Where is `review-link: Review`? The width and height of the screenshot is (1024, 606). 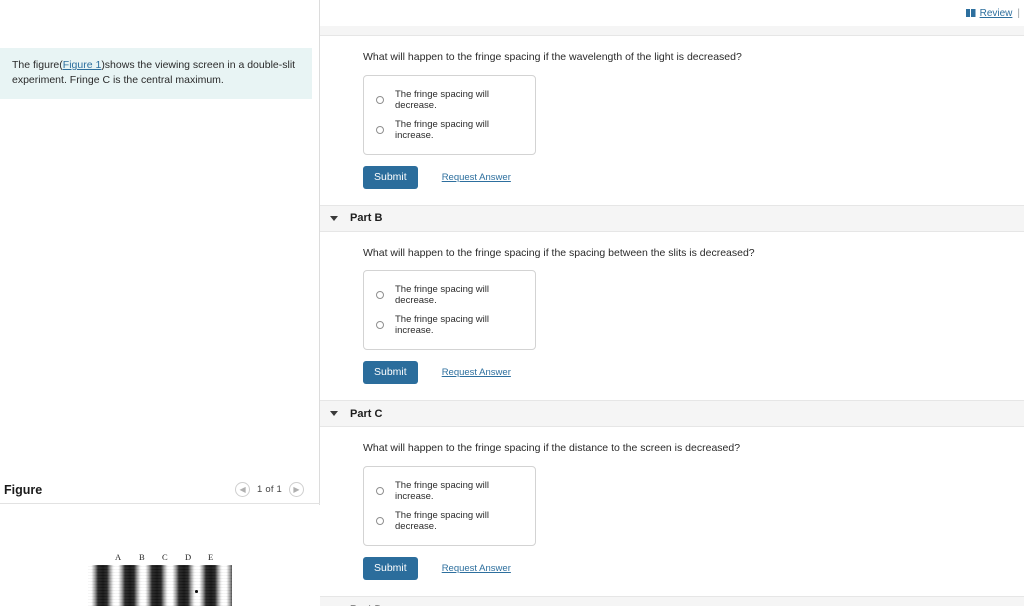
review-link: Review is located at coordinates (989, 13).